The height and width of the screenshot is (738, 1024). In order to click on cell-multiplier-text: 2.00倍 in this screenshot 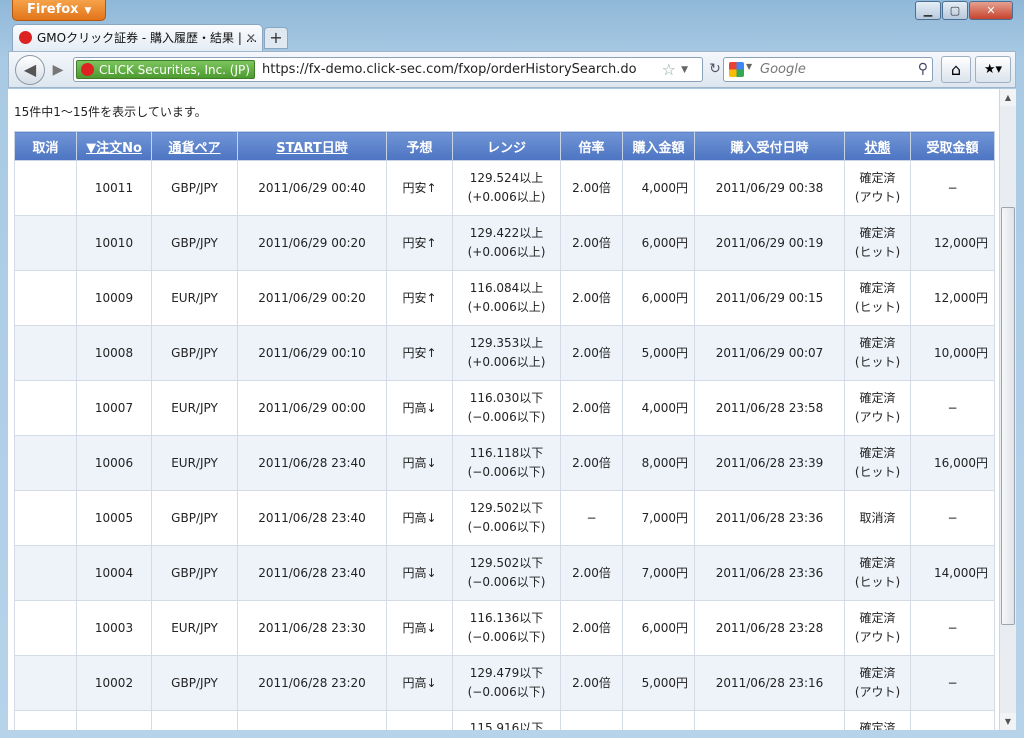, I will do `click(591, 572)`.